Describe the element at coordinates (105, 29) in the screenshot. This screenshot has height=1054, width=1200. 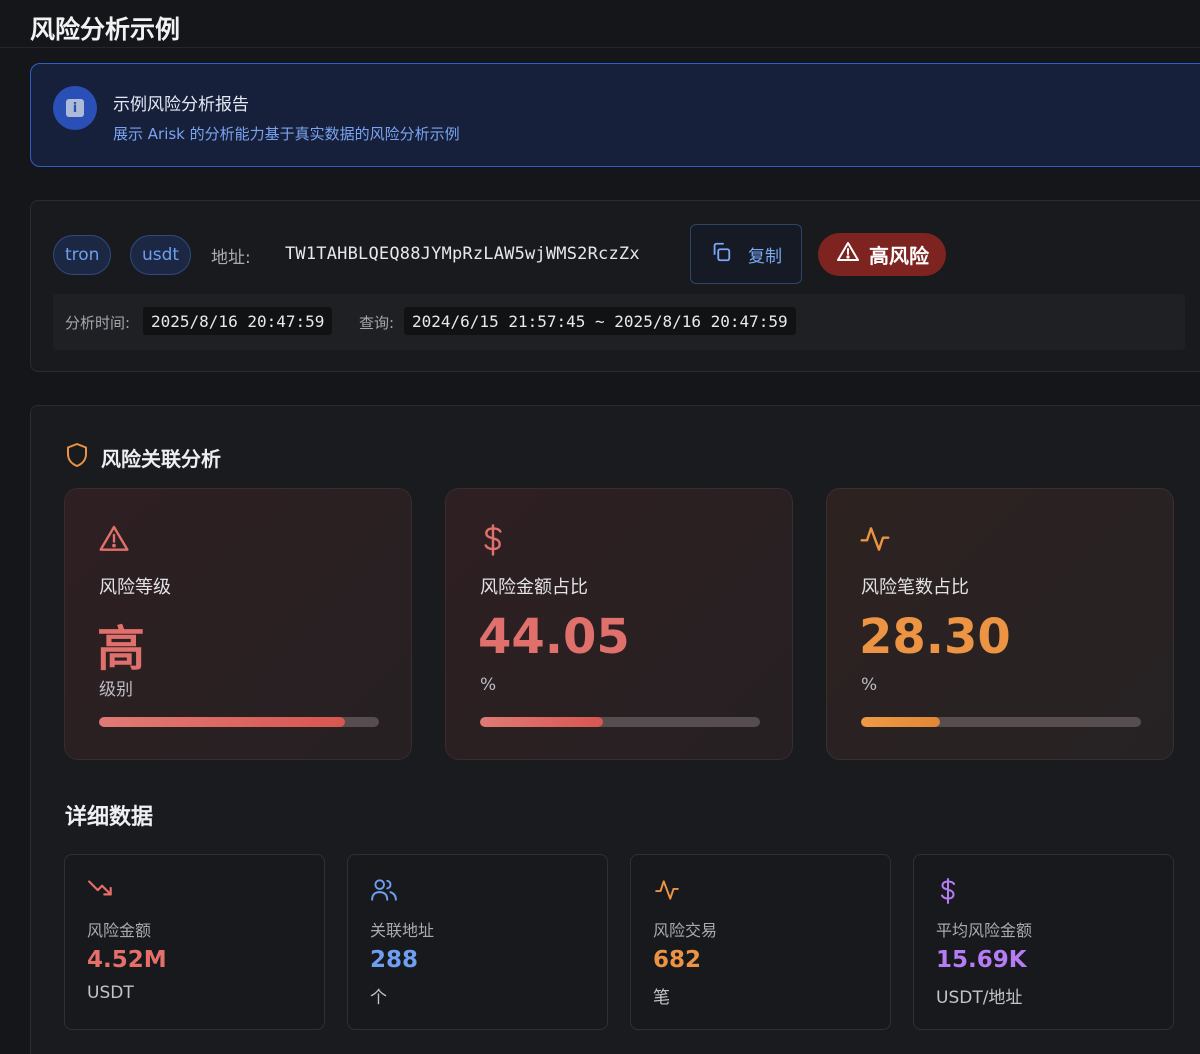
I see `page-title: 风险分析示例` at that location.